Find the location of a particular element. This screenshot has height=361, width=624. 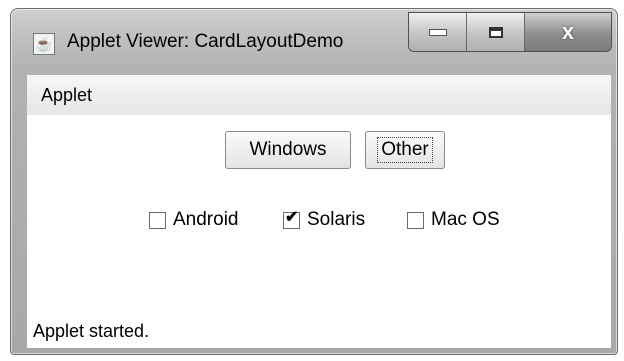

minimize-icon is located at coordinates (437, 32).